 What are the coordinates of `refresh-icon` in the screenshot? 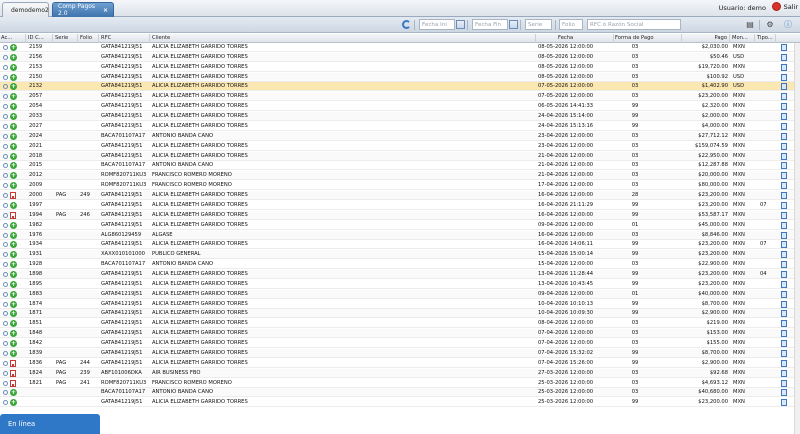 It's located at (406, 24).